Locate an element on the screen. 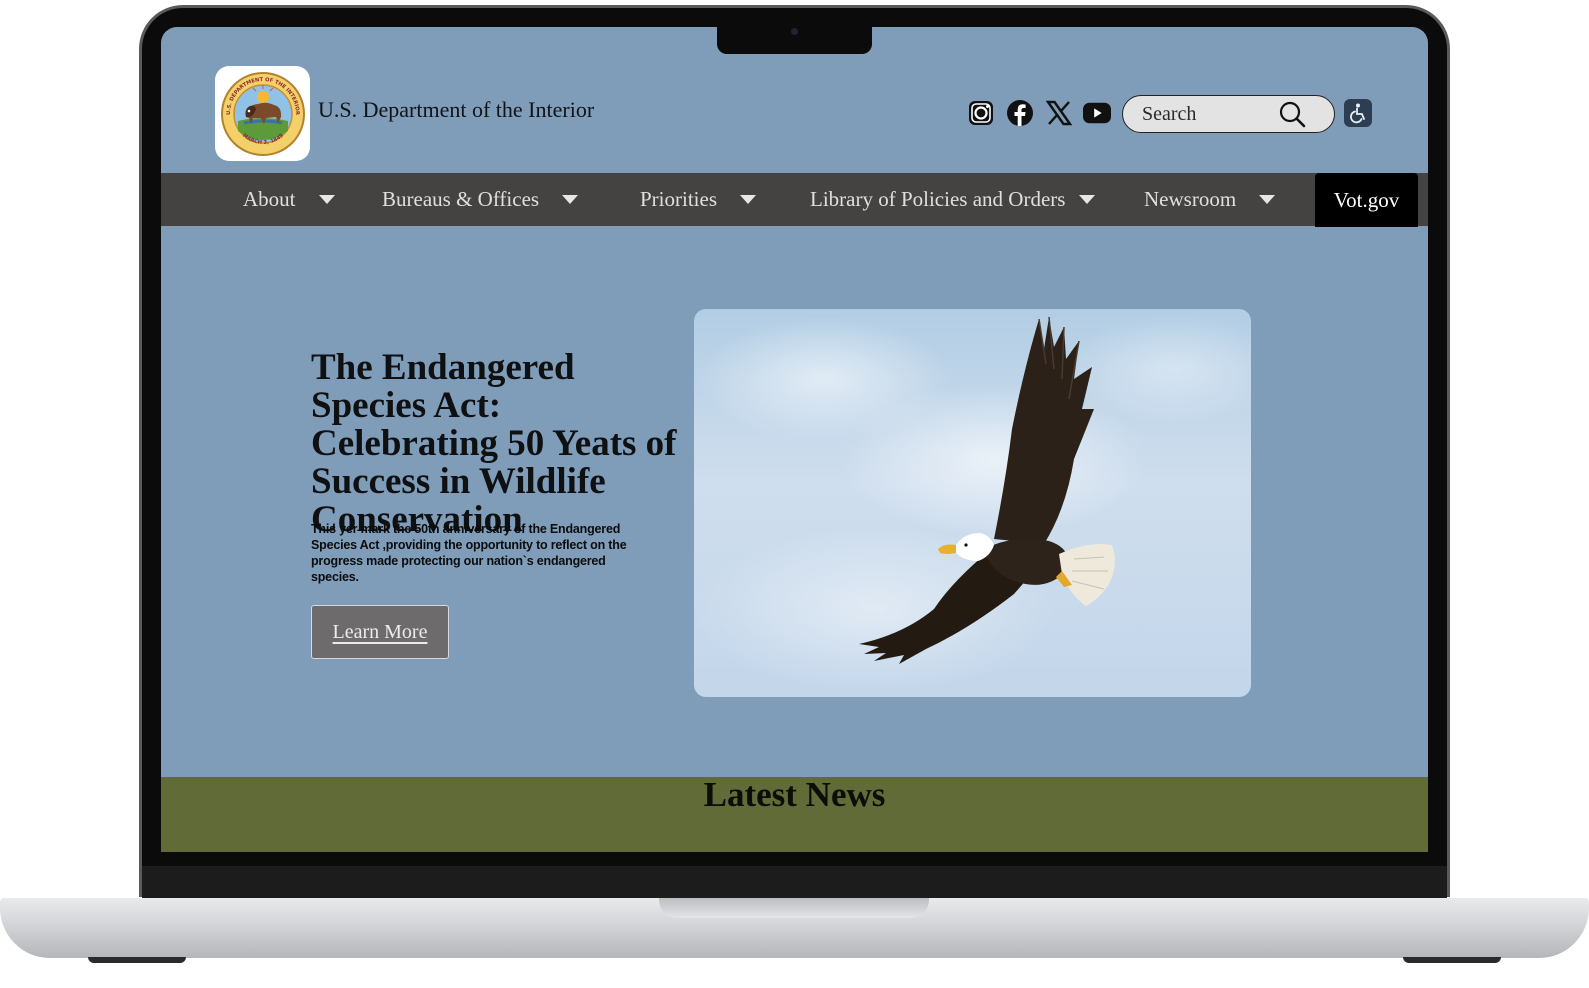  nav-label: Newsroom is located at coordinates (1190, 199).